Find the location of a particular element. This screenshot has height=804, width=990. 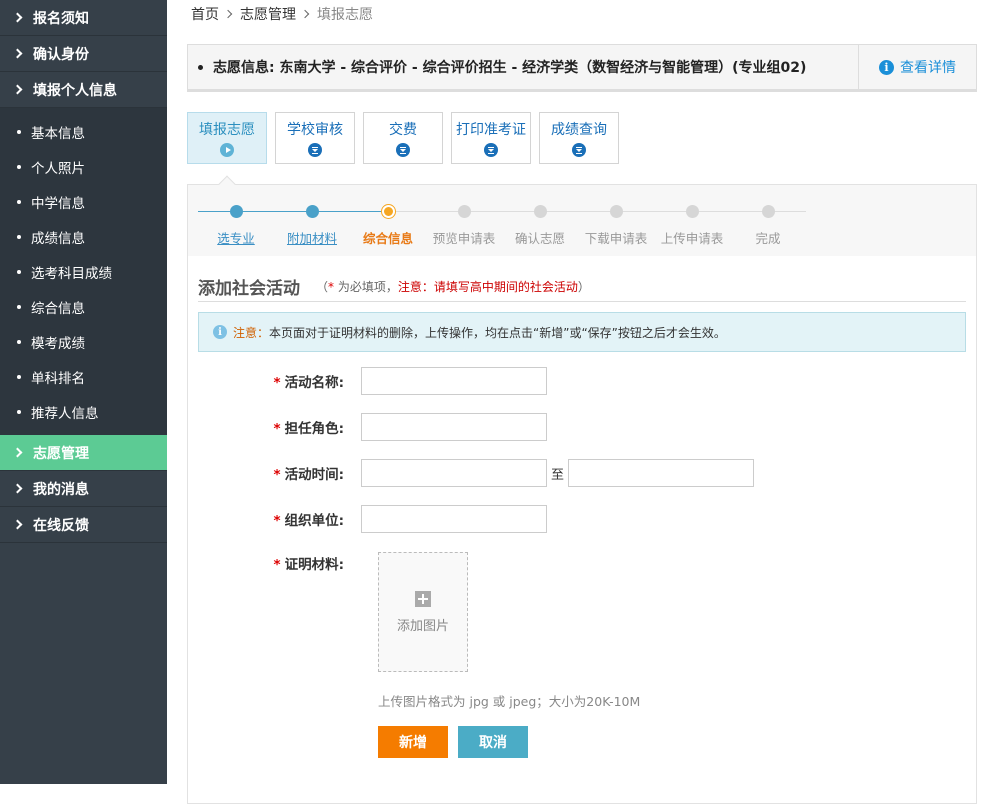

form-row-activity-time: * 活动时间: 至 is located at coordinates (471, 473).